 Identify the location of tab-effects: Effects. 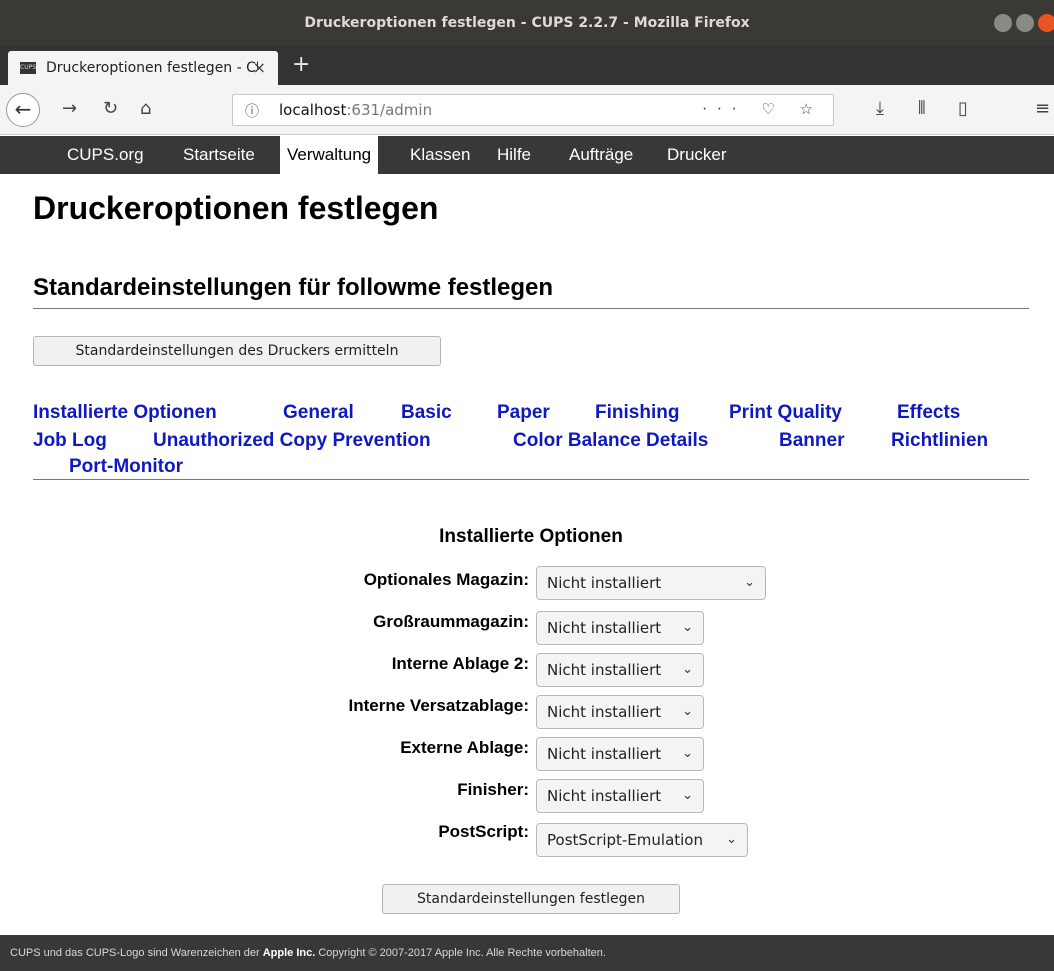
(928, 413).